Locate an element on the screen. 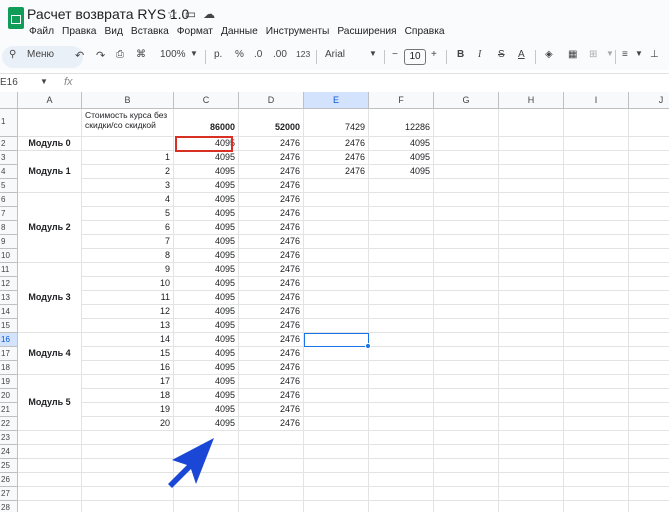 The image size is (669, 512). select-all-corner is located at coordinates (9, 100).